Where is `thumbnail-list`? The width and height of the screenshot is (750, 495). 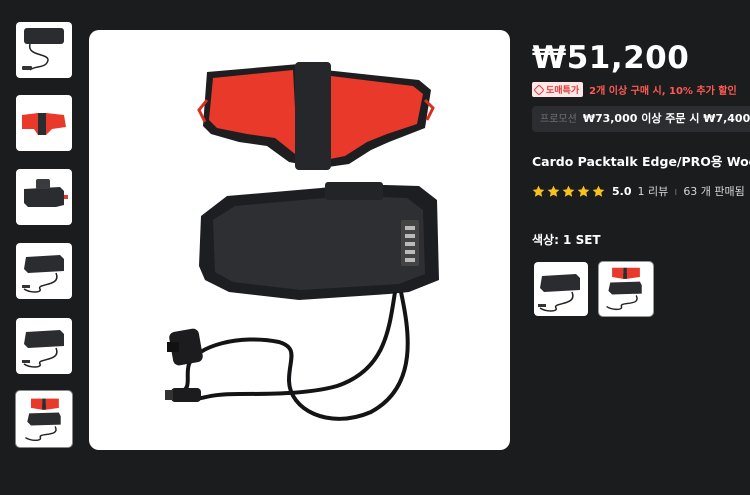 thumbnail-list is located at coordinates (40, 247).